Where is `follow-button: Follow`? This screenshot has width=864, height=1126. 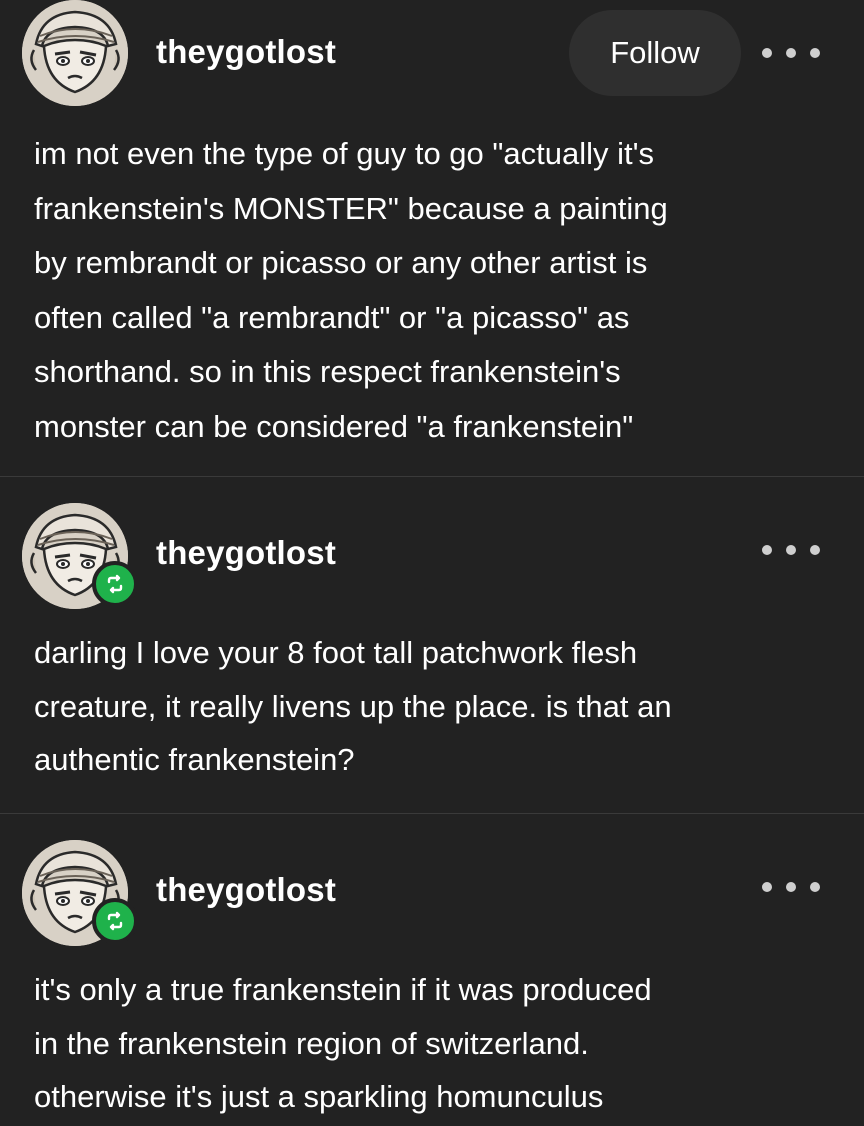
follow-button: Follow is located at coordinates (655, 53).